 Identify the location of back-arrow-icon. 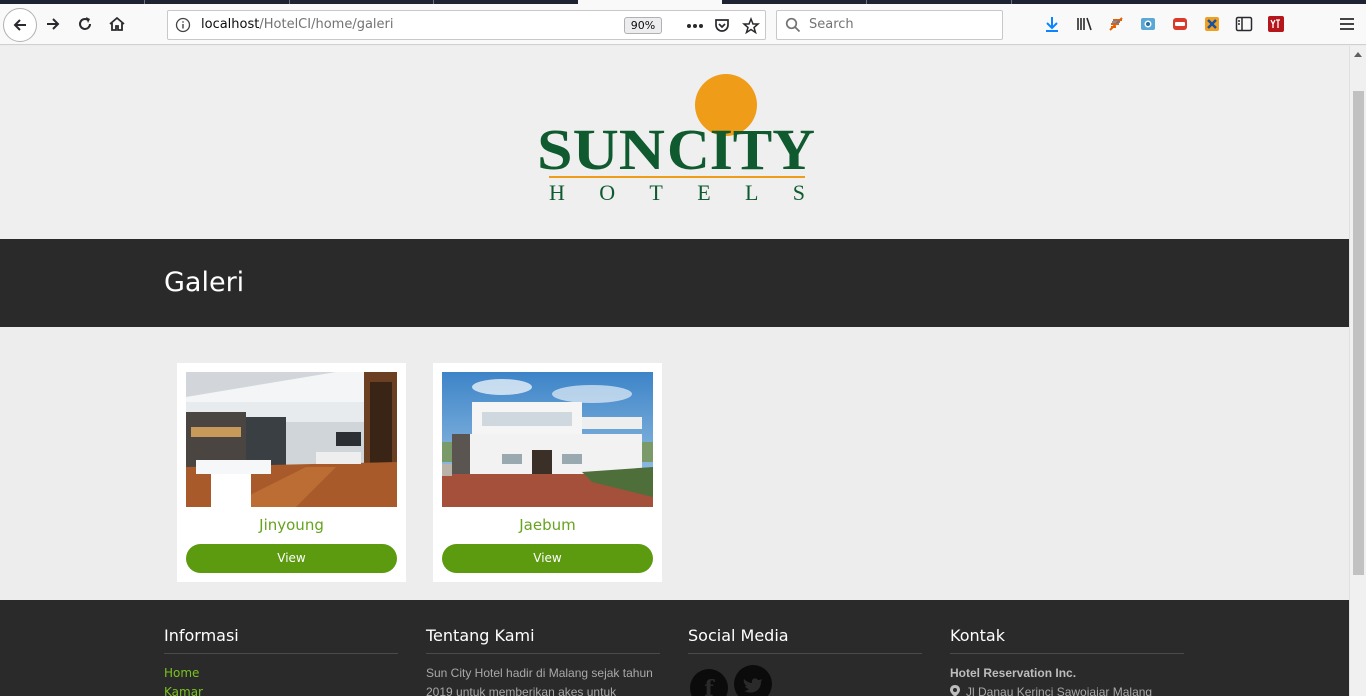
(19, 25).